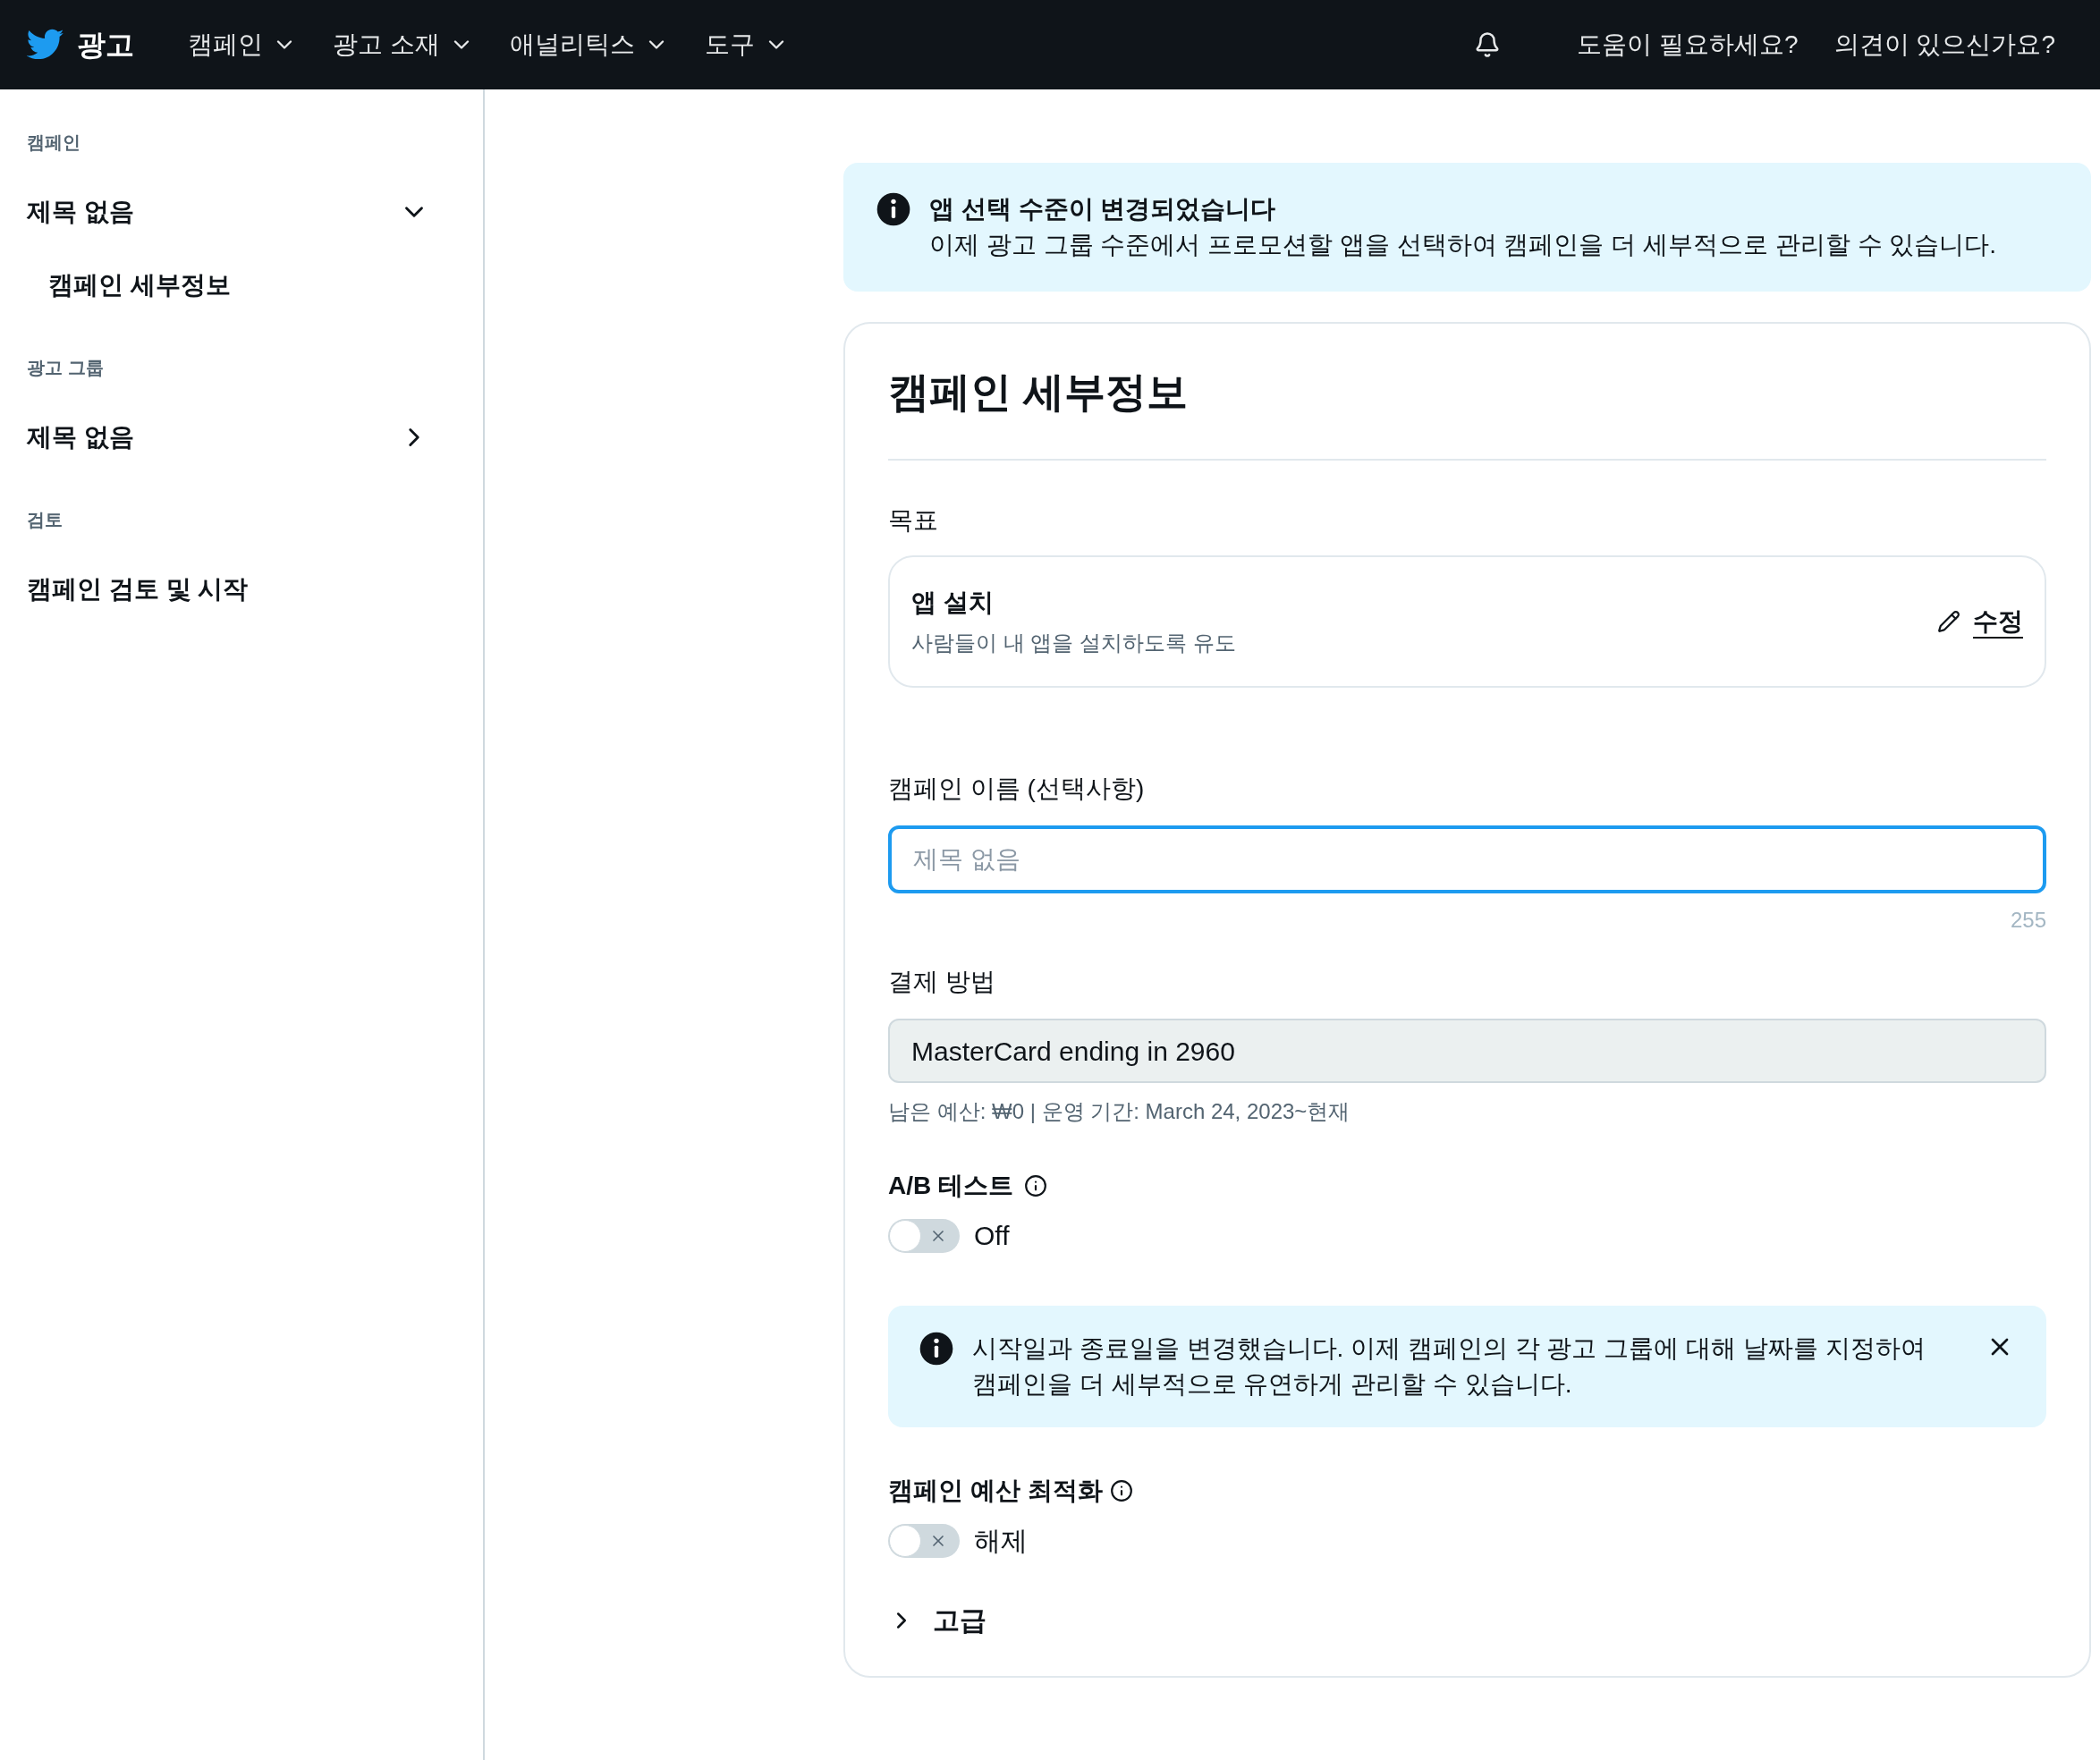 The height and width of the screenshot is (1760, 2100). Describe the element at coordinates (403, 45) in the screenshot. I see `nav-menu: 광고 소재` at that location.